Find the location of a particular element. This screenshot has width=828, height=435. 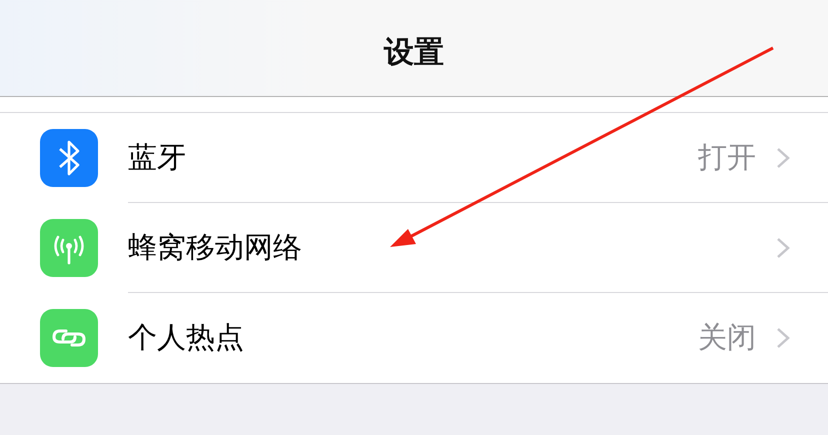

row-label: 蜂窝移动网络 is located at coordinates (215, 247).